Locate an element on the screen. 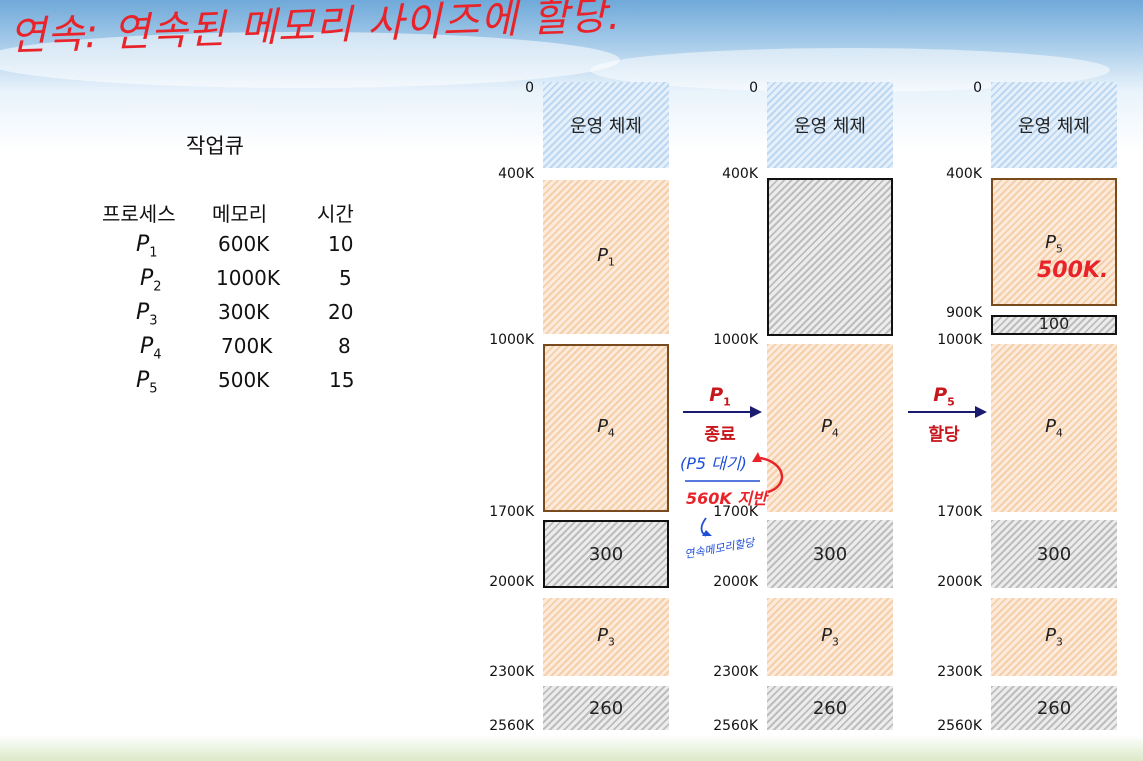 This screenshot has width=1143, height=761. arrow1-icon is located at coordinates (722, 412).